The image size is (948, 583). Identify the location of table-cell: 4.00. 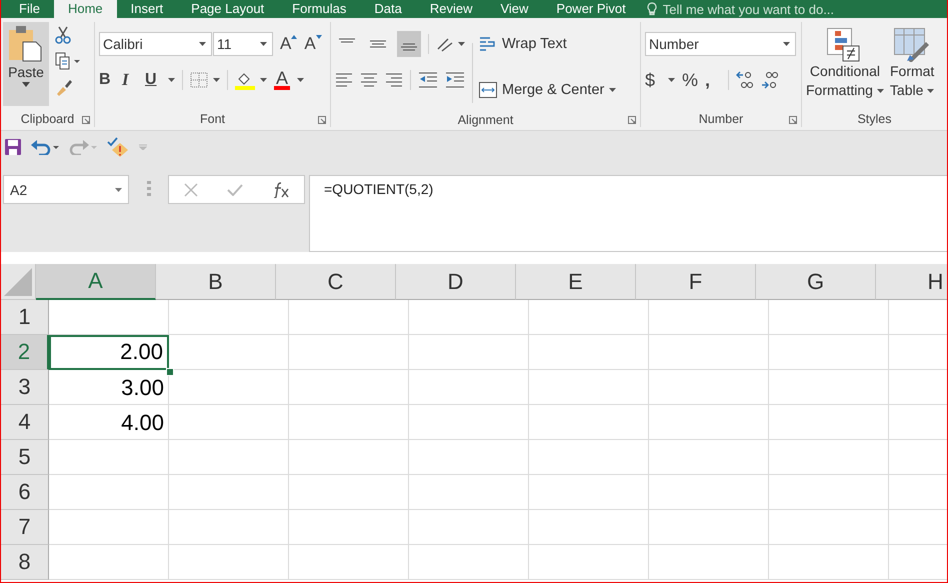
(109, 422).